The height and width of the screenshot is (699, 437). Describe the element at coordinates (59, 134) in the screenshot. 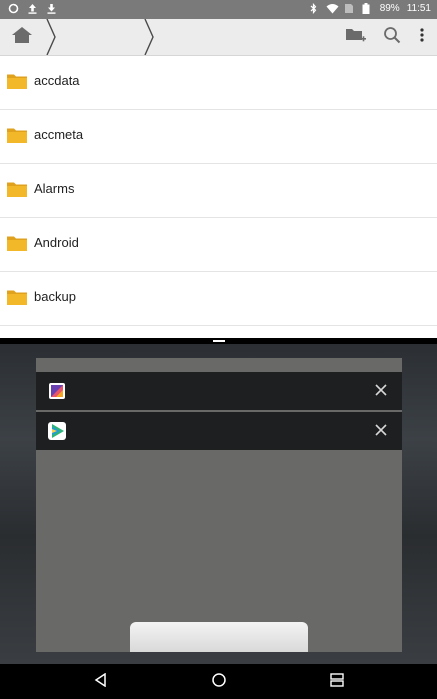

I see `file-name: accmeta` at that location.